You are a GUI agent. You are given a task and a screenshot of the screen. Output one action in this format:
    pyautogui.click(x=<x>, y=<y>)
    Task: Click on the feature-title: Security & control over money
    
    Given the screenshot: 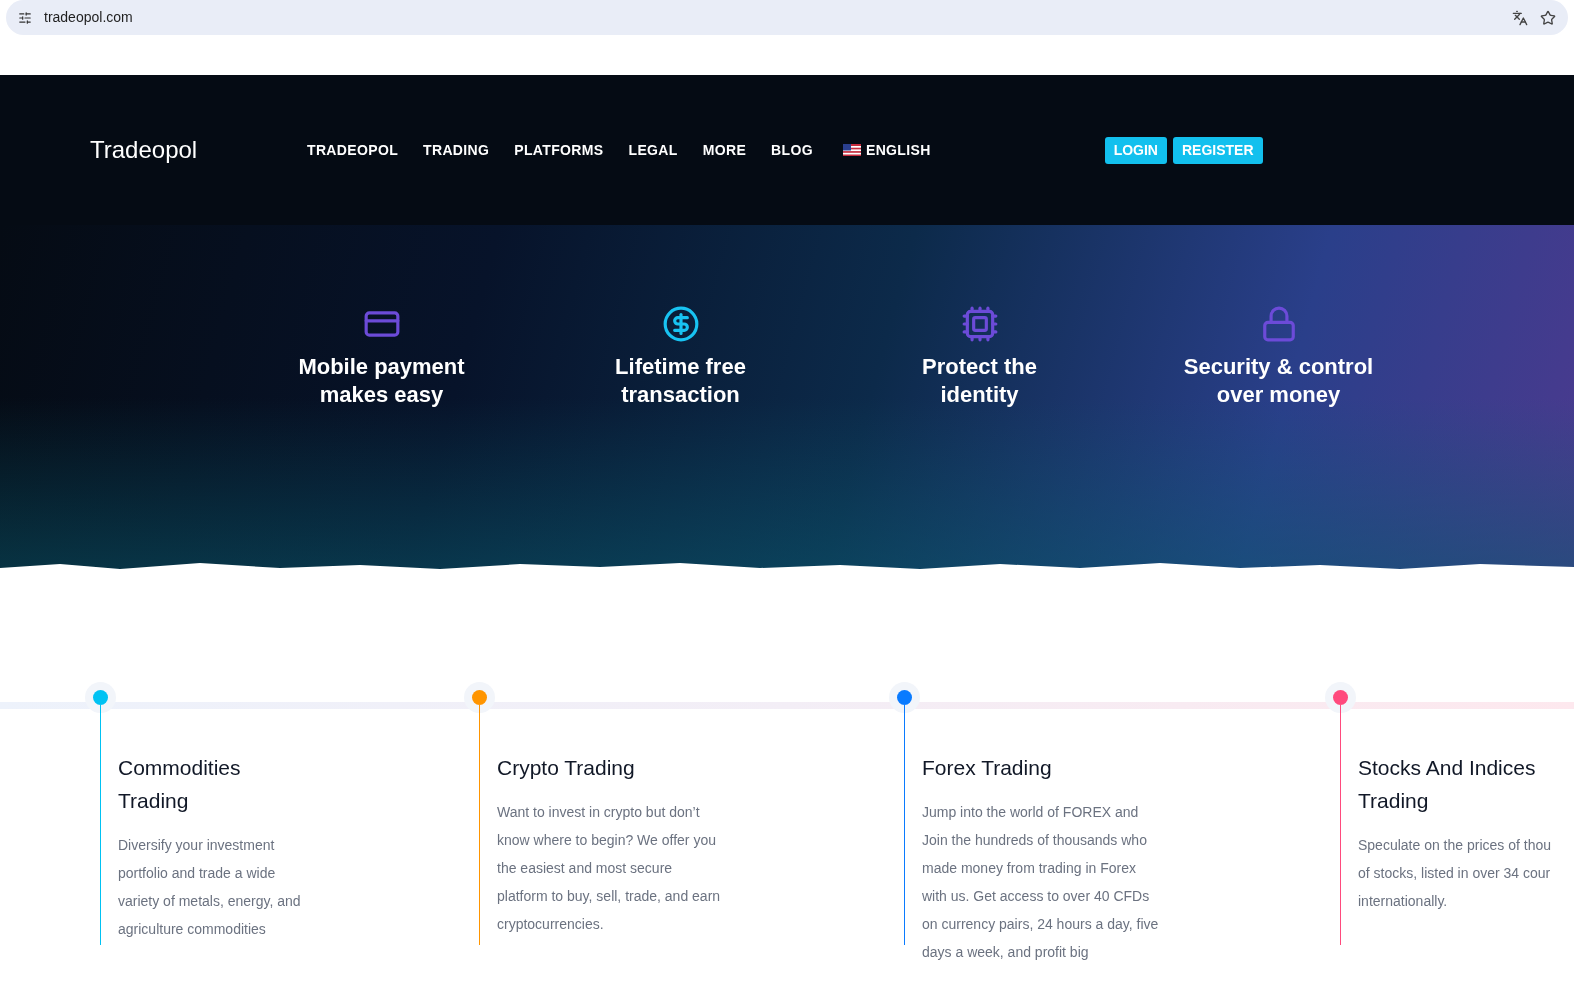 What is the action you would take?
    pyautogui.click(x=1278, y=381)
    